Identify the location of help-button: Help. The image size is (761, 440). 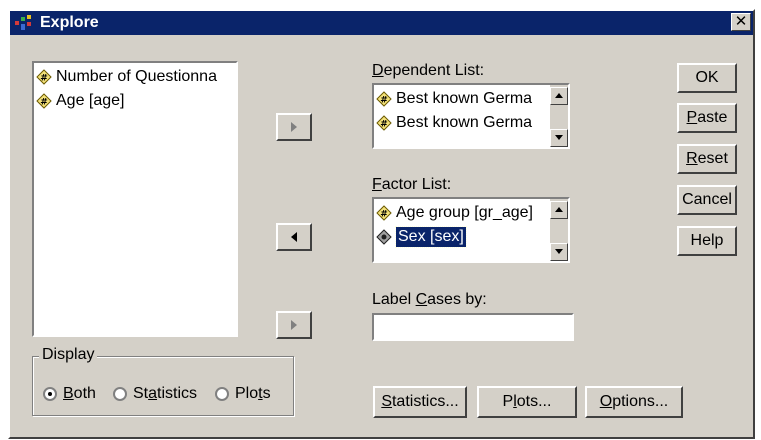
(707, 241).